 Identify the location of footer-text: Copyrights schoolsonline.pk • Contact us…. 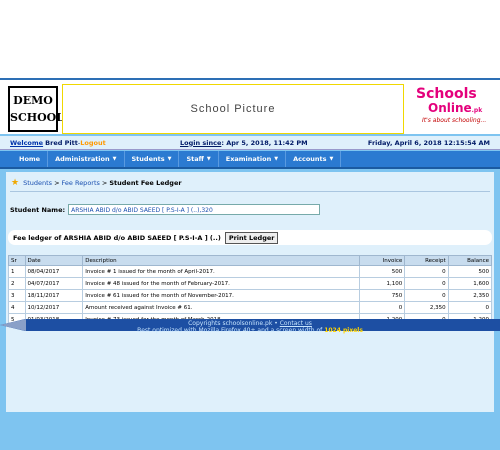
(250, 327).